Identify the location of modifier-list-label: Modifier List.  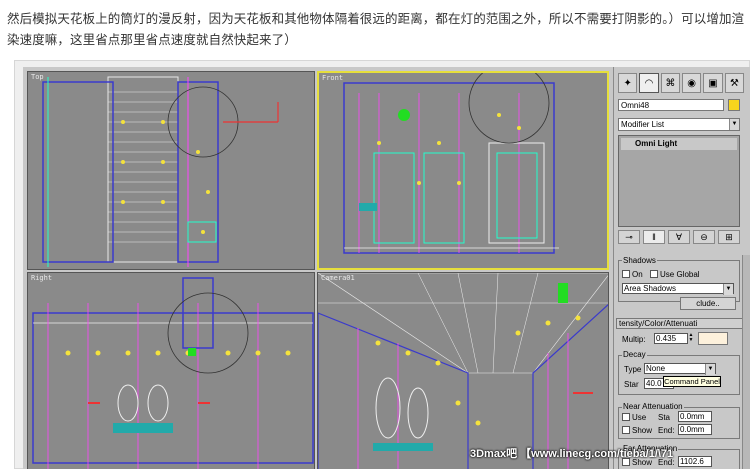
(643, 124).